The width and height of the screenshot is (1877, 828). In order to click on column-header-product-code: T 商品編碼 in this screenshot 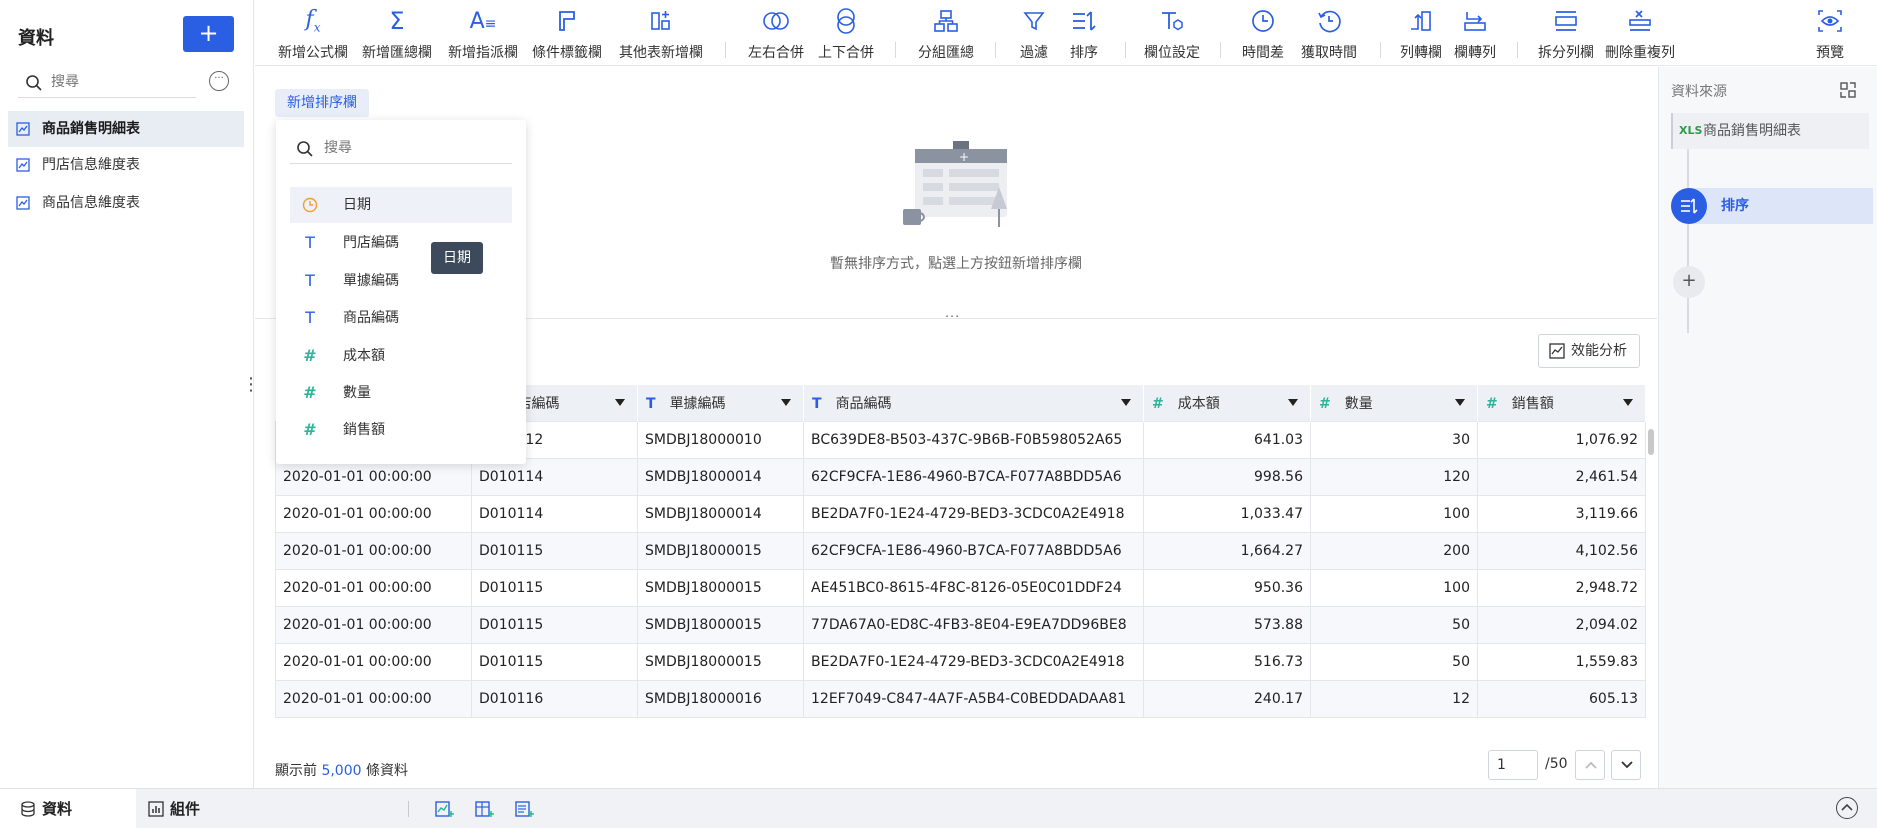, I will do `click(973, 403)`.